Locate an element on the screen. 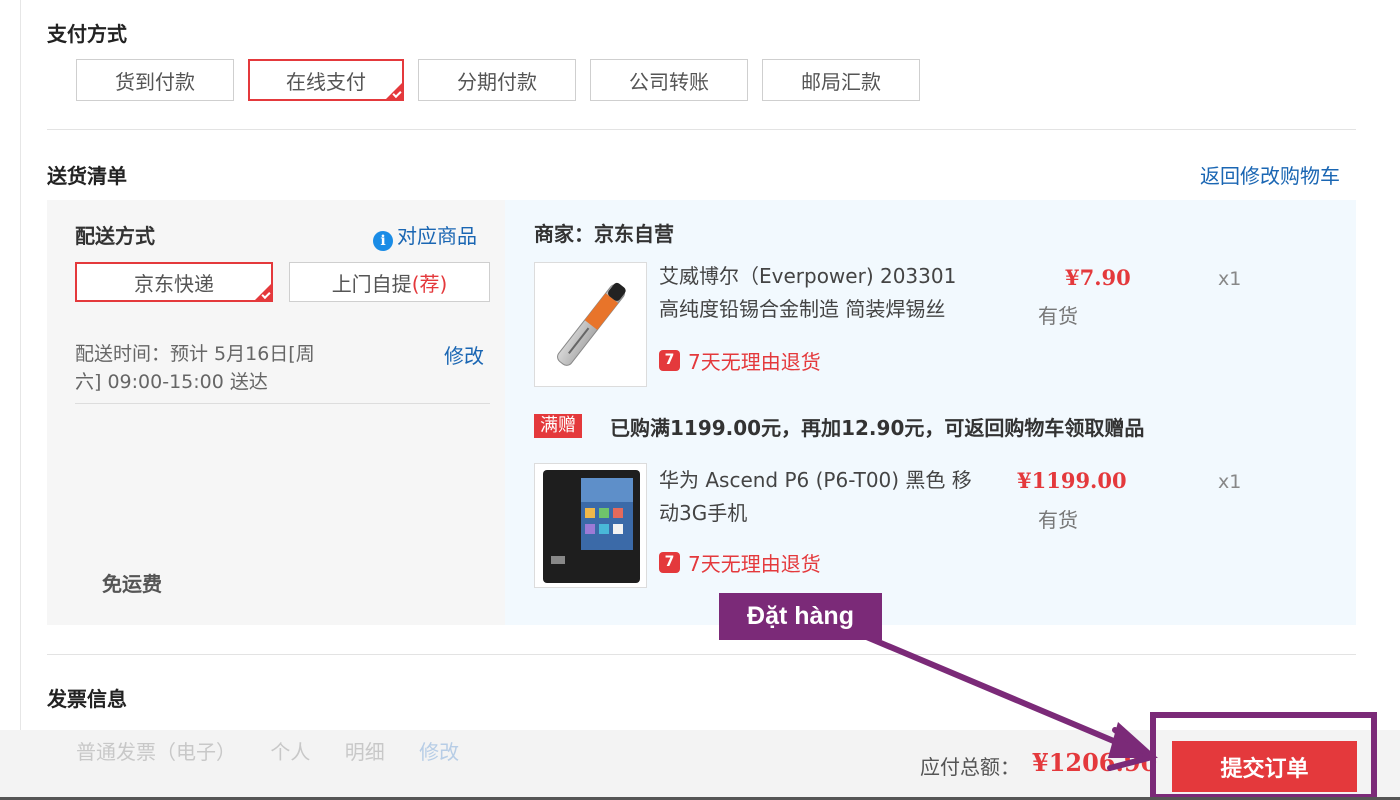  payment-option-company-transfer: 公司转账 is located at coordinates (669, 80).